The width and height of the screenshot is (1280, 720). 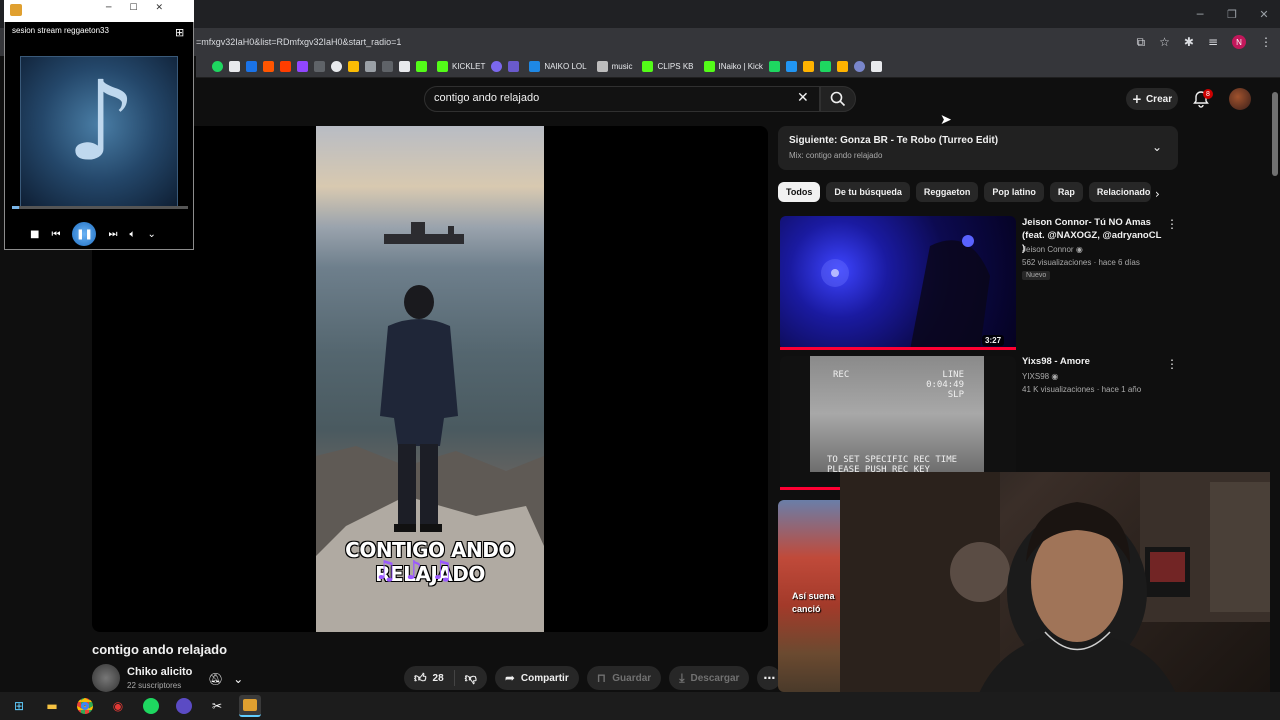 What do you see at coordinates (302, 66) in the screenshot?
I see `twitch-bookmark-icon` at bounding box center [302, 66].